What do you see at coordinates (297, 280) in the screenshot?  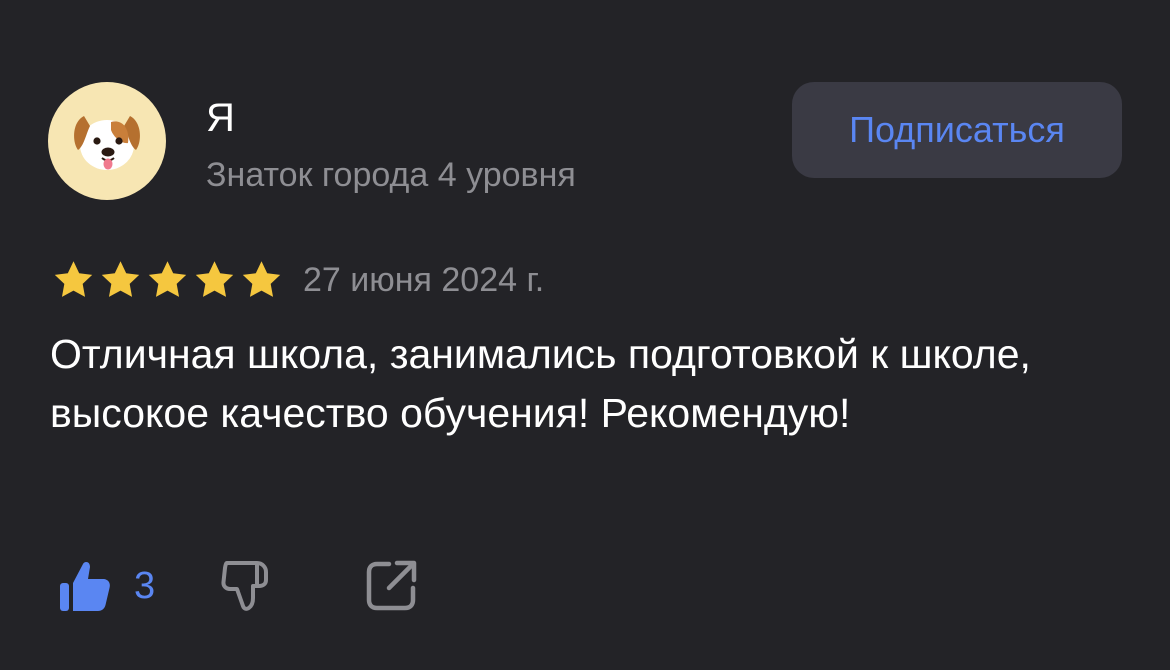 I see `rating-row: 27 июня 2024 г.` at bounding box center [297, 280].